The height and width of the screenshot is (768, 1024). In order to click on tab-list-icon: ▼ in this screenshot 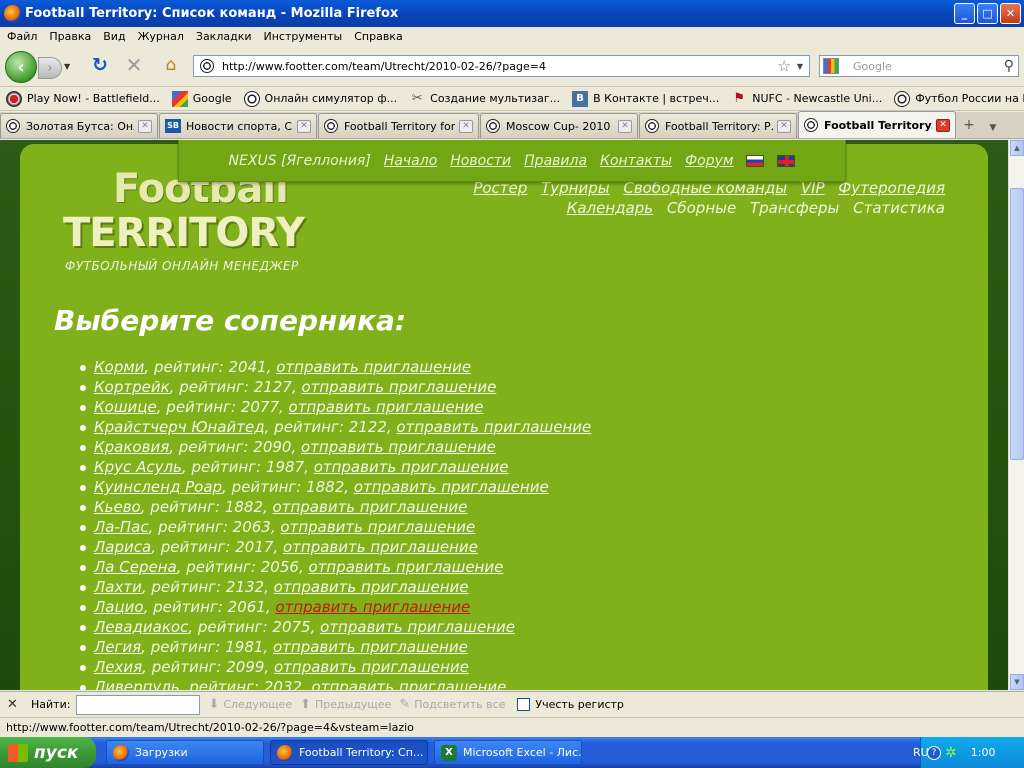, I will do `click(993, 128)`.